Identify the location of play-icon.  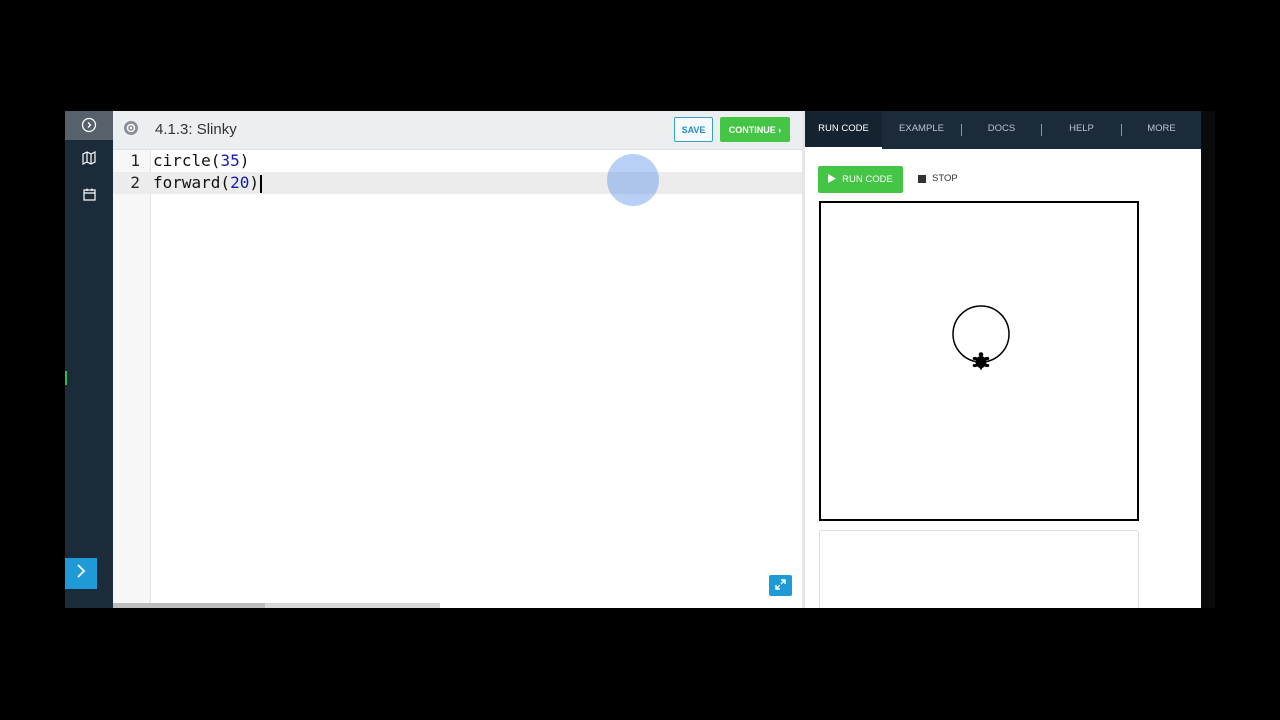
(832, 179).